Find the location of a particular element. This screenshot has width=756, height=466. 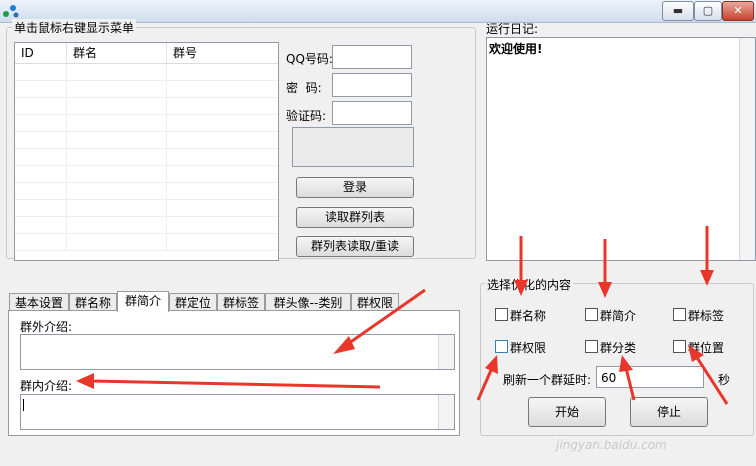

checkbox-group-tag-label: 群标签 is located at coordinates (706, 316).